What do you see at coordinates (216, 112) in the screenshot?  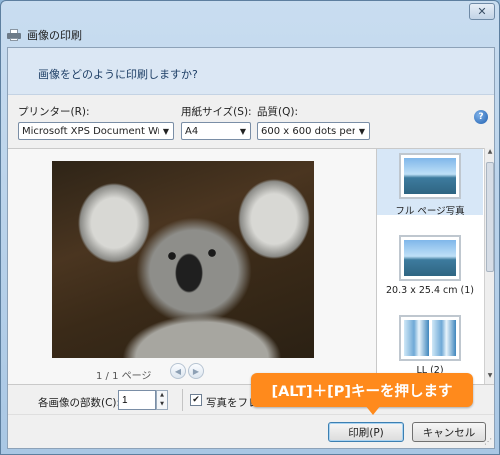 I see `paper-size-label: 用紙サイズ(S):` at bounding box center [216, 112].